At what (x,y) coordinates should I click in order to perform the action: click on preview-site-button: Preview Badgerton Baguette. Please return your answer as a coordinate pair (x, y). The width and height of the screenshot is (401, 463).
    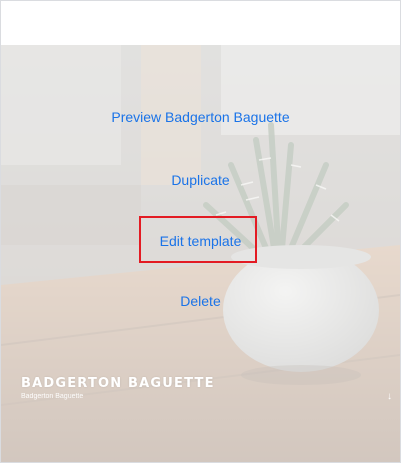
    Looking at the image, I should click on (200, 117).